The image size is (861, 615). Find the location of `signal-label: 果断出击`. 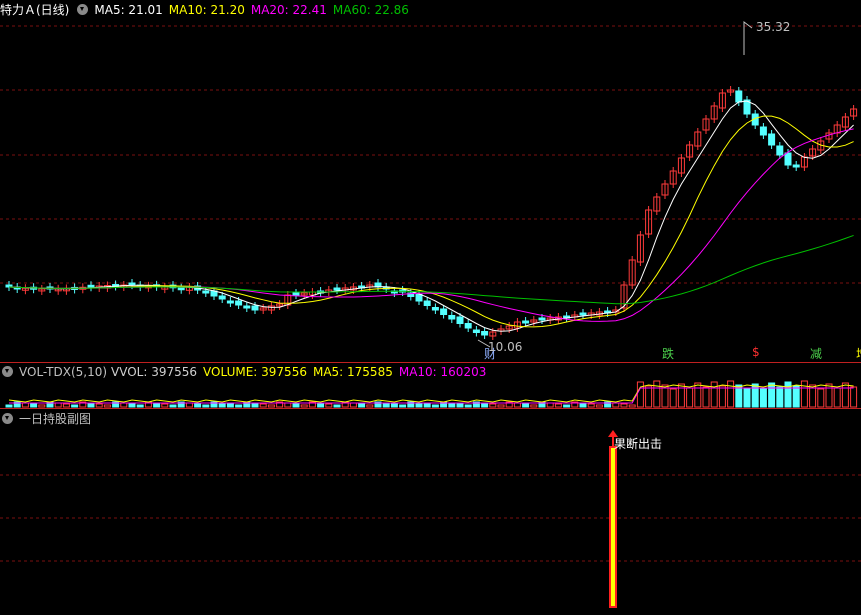

signal-label: 果断出击 is located at coordinates (638, 444).